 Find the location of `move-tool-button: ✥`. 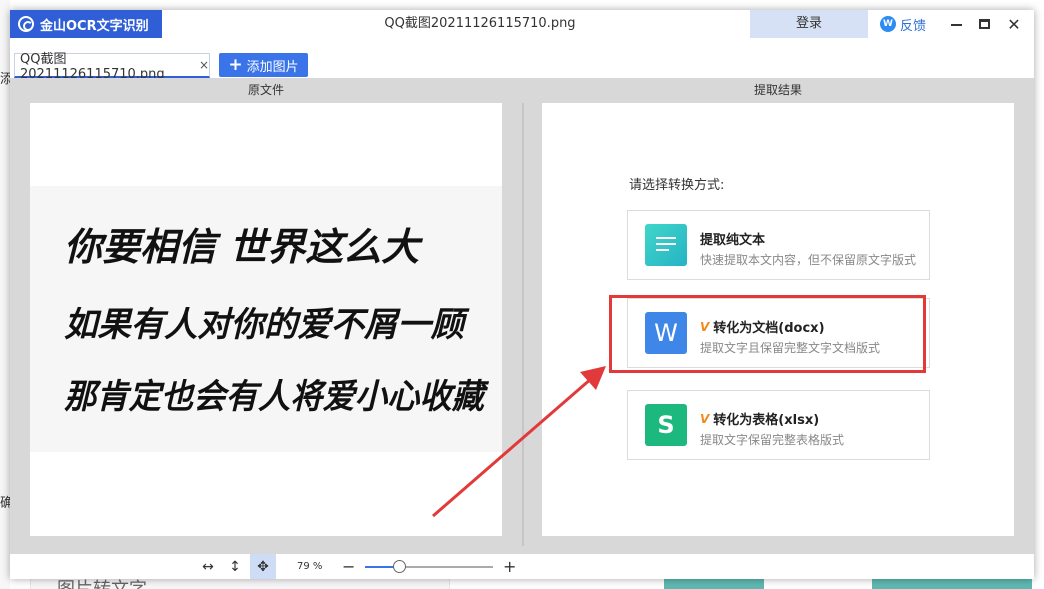

move-tool-button: ✥ is located at coordinates (263, 566).